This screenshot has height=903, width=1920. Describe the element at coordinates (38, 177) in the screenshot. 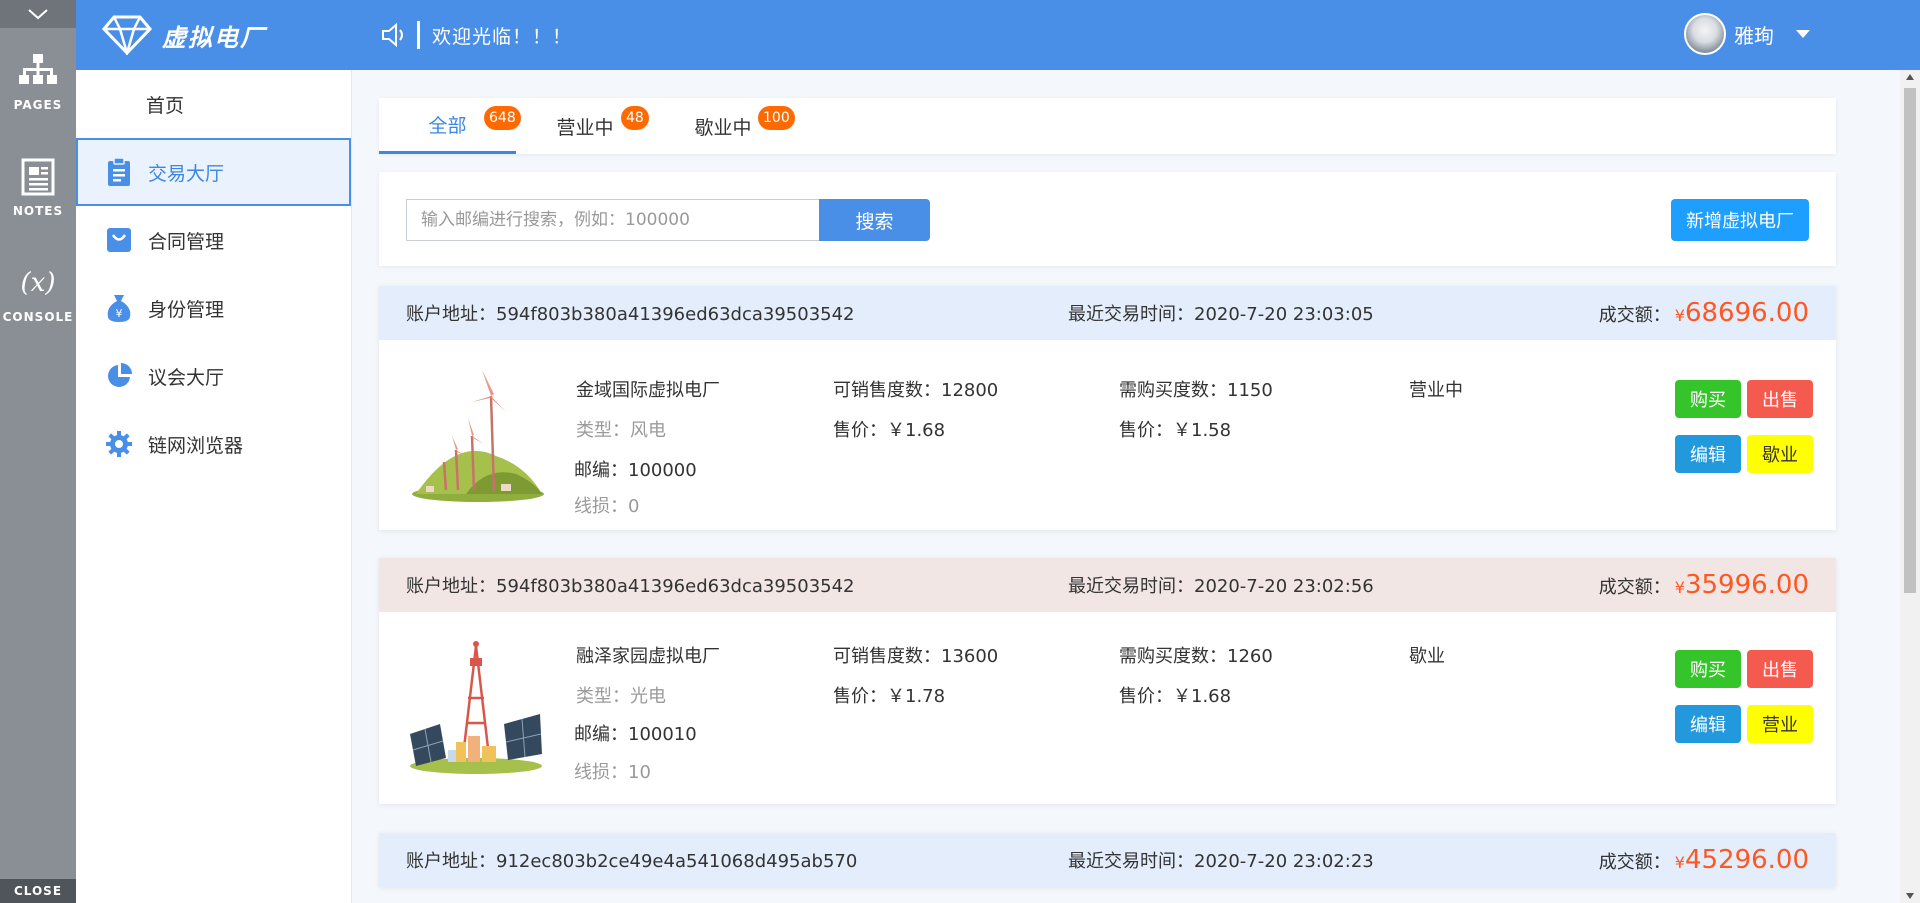

I see `notes-icon` at that location.